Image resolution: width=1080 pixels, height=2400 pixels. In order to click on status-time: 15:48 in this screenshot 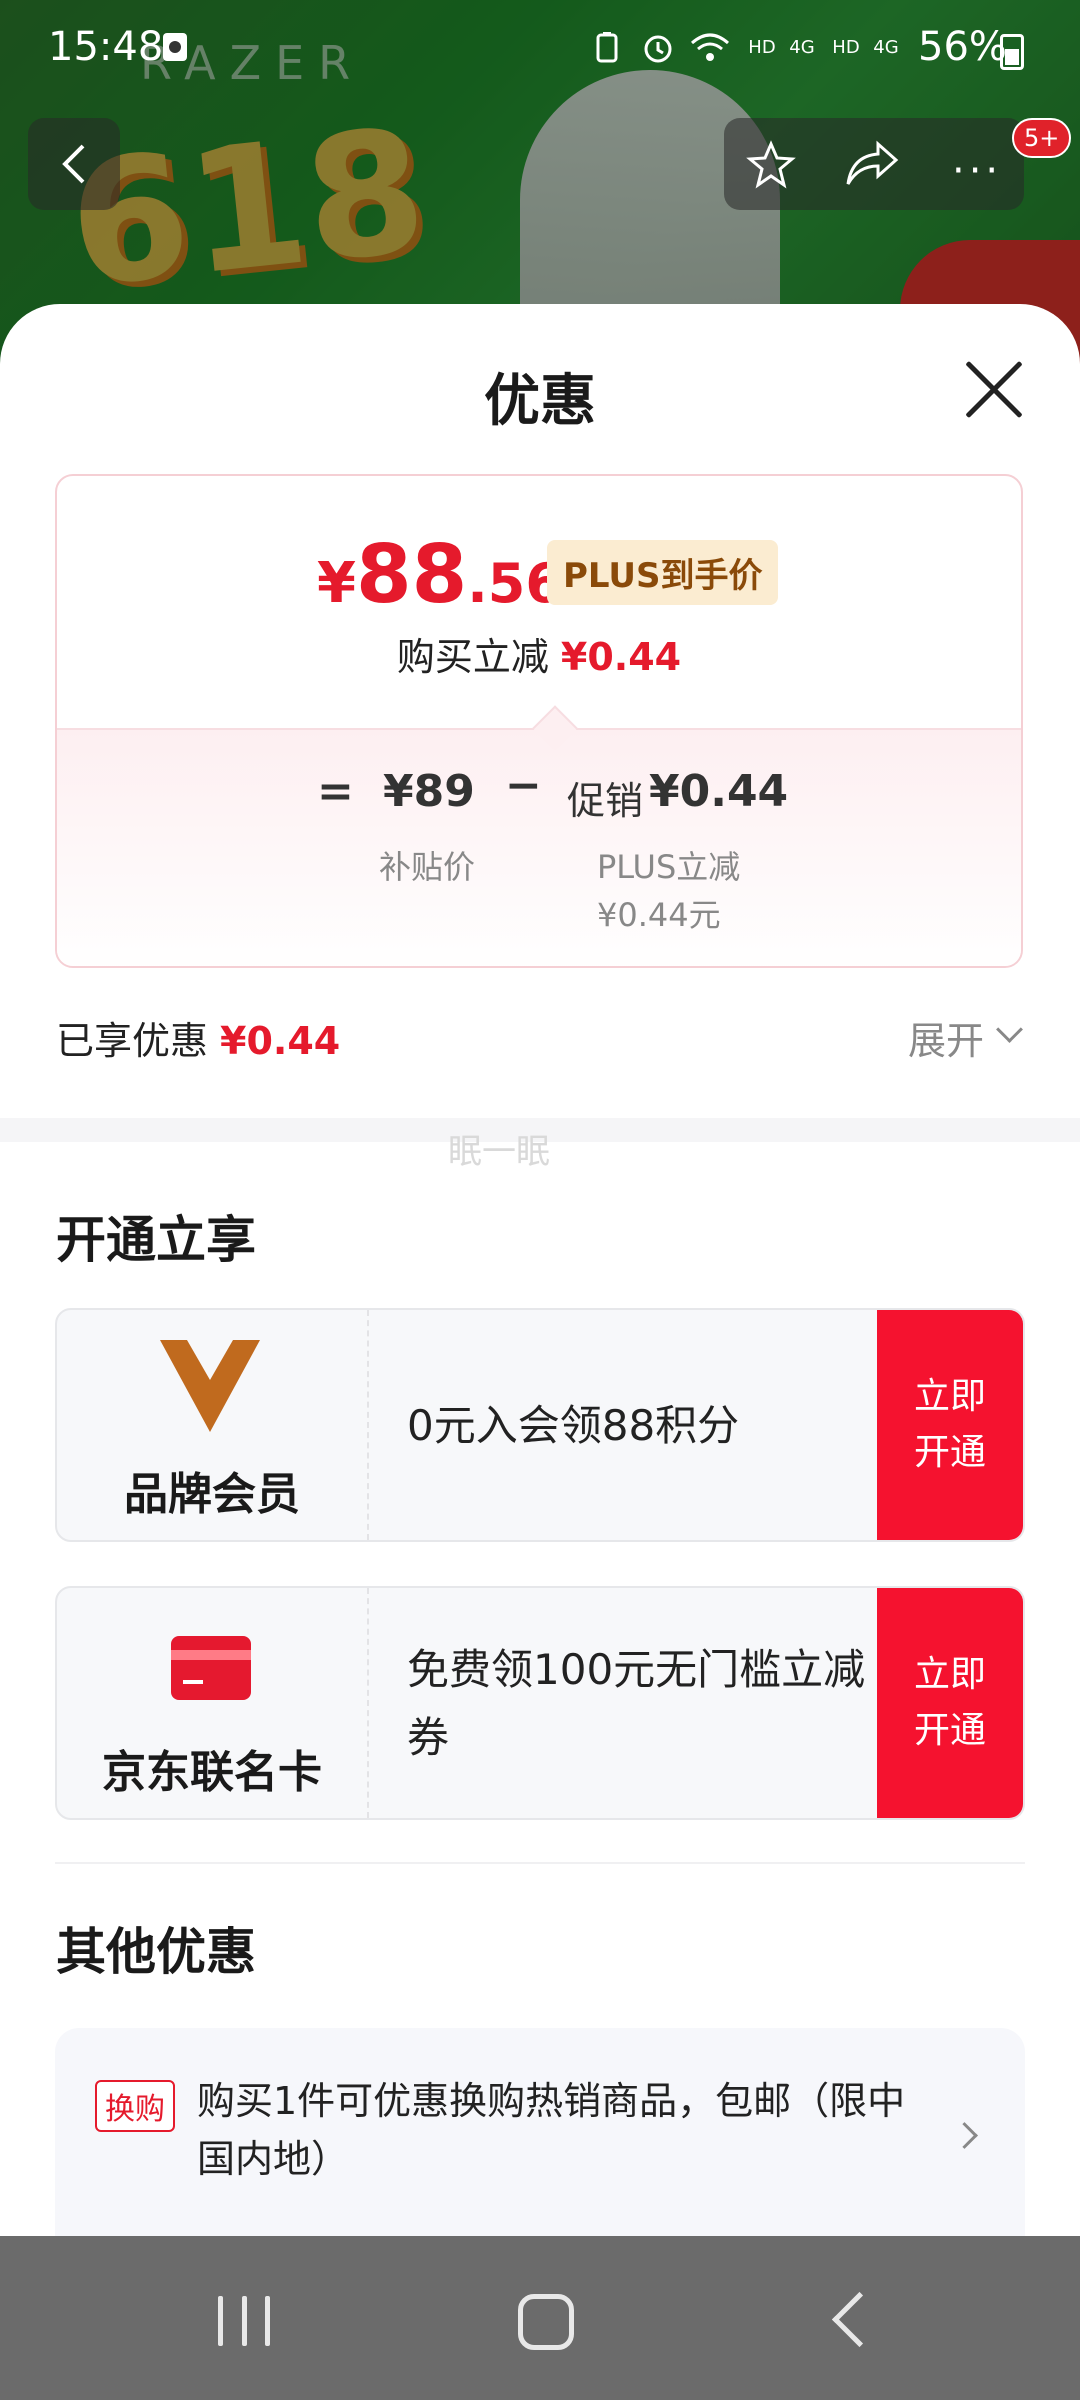, I will do `click(106, 47)`.